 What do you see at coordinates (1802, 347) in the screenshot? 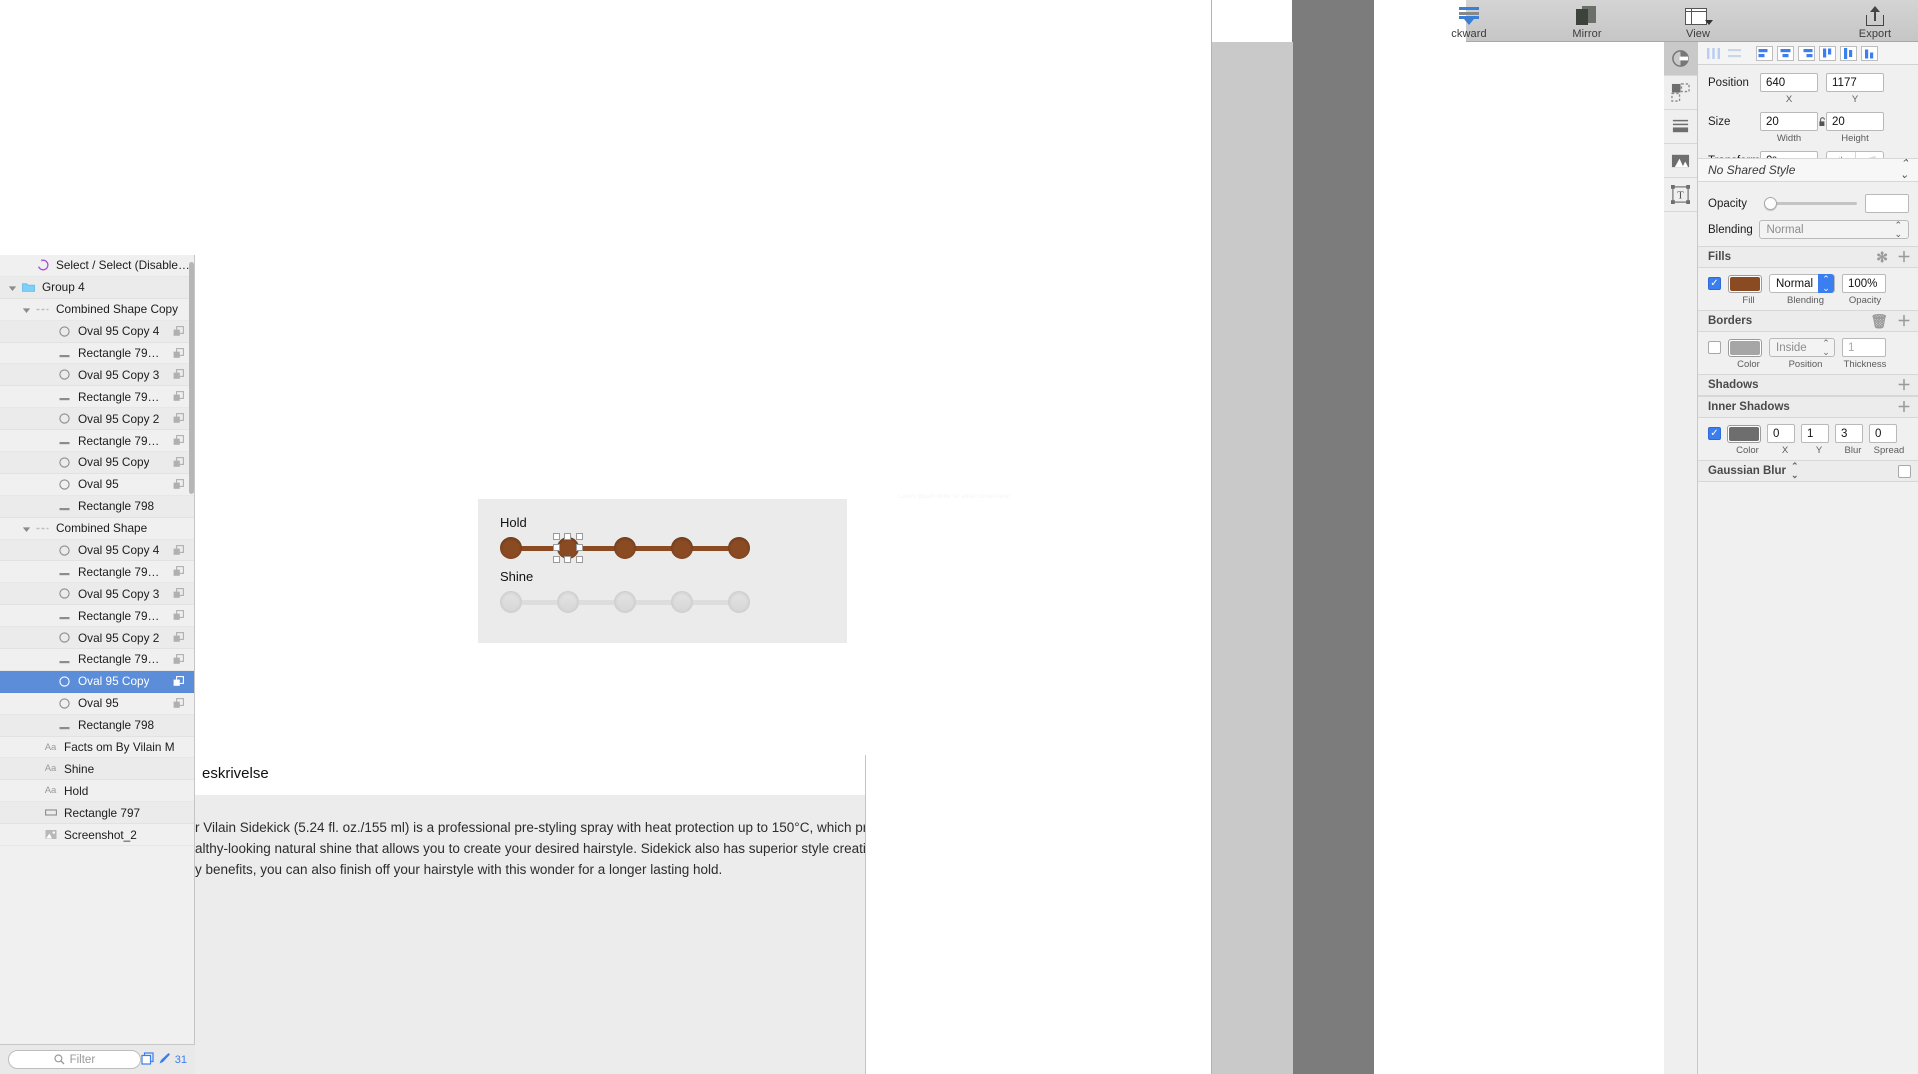
I see `border-position-select: Inside ⌃ ⌄` at bounding box center [1802, 347].